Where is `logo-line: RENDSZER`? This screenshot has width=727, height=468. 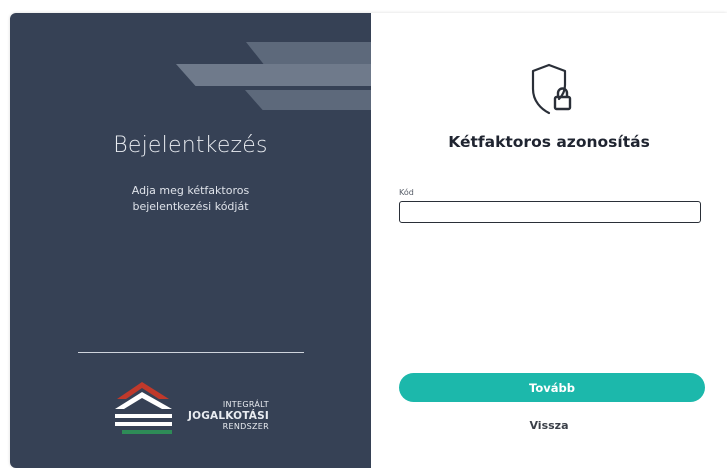
logo-line: RENDSZER is located at coordinates (245, 426).